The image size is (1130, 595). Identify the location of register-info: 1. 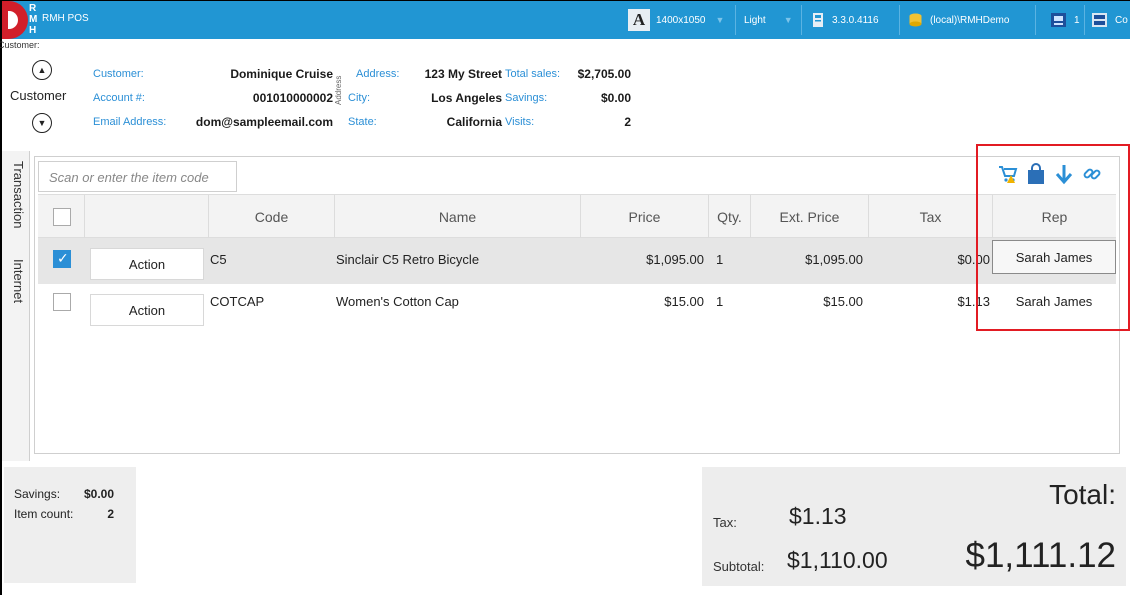
(1065, 20).